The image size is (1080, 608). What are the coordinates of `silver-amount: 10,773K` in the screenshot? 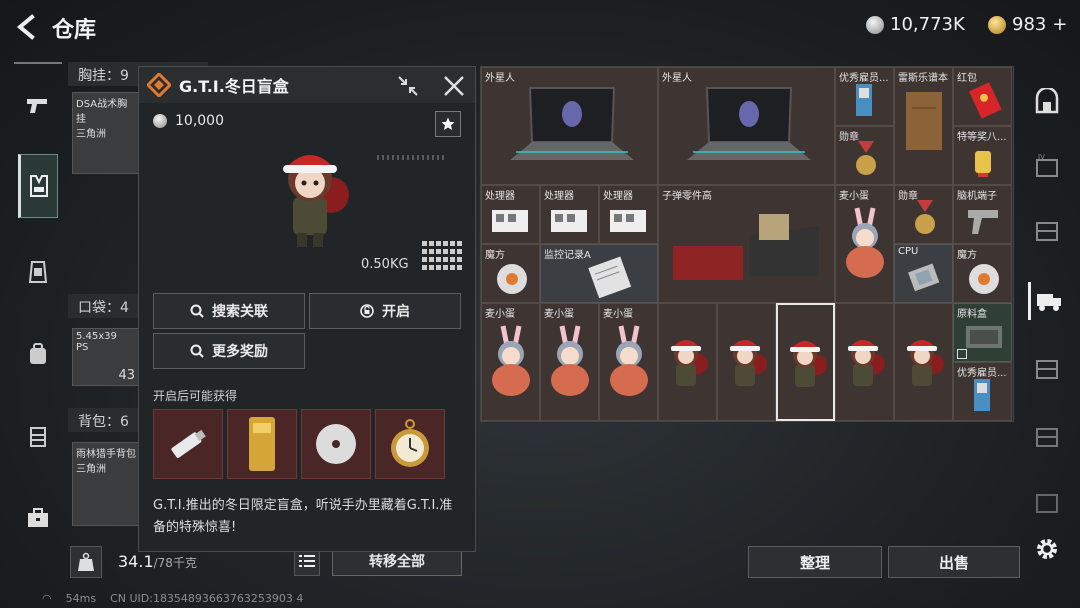 It's located at (927, 24).